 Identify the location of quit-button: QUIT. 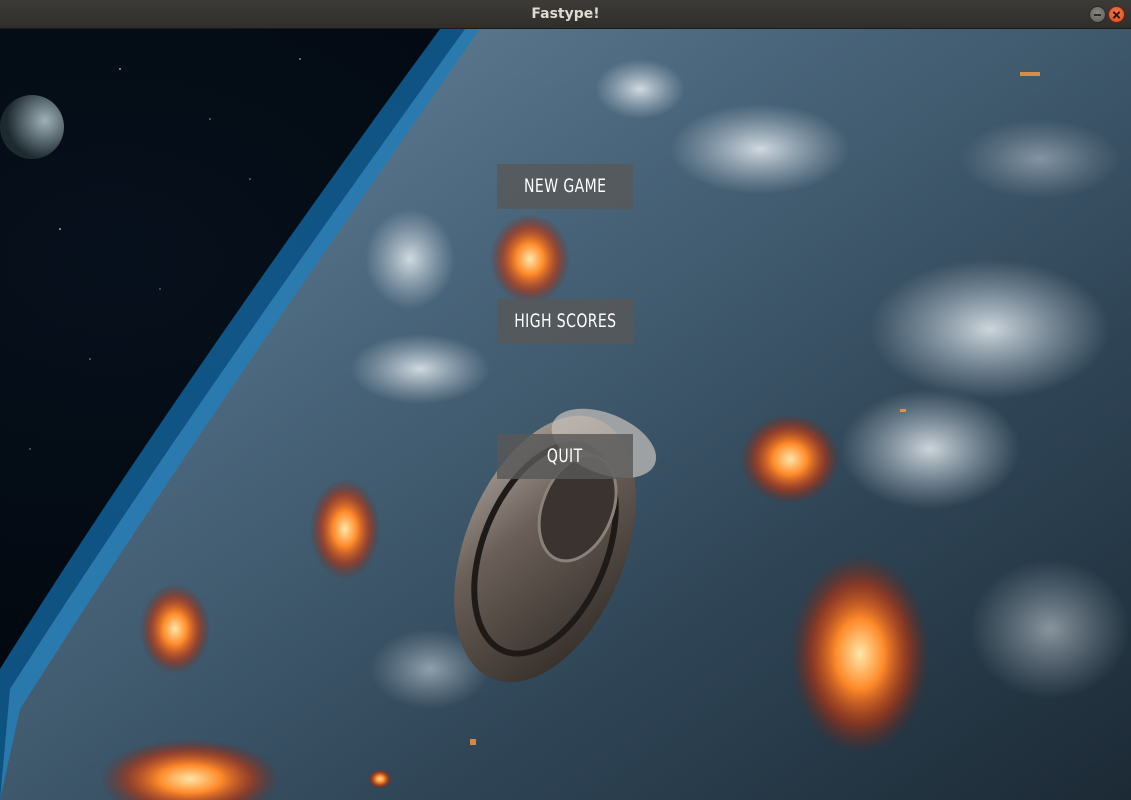
(565, 456).